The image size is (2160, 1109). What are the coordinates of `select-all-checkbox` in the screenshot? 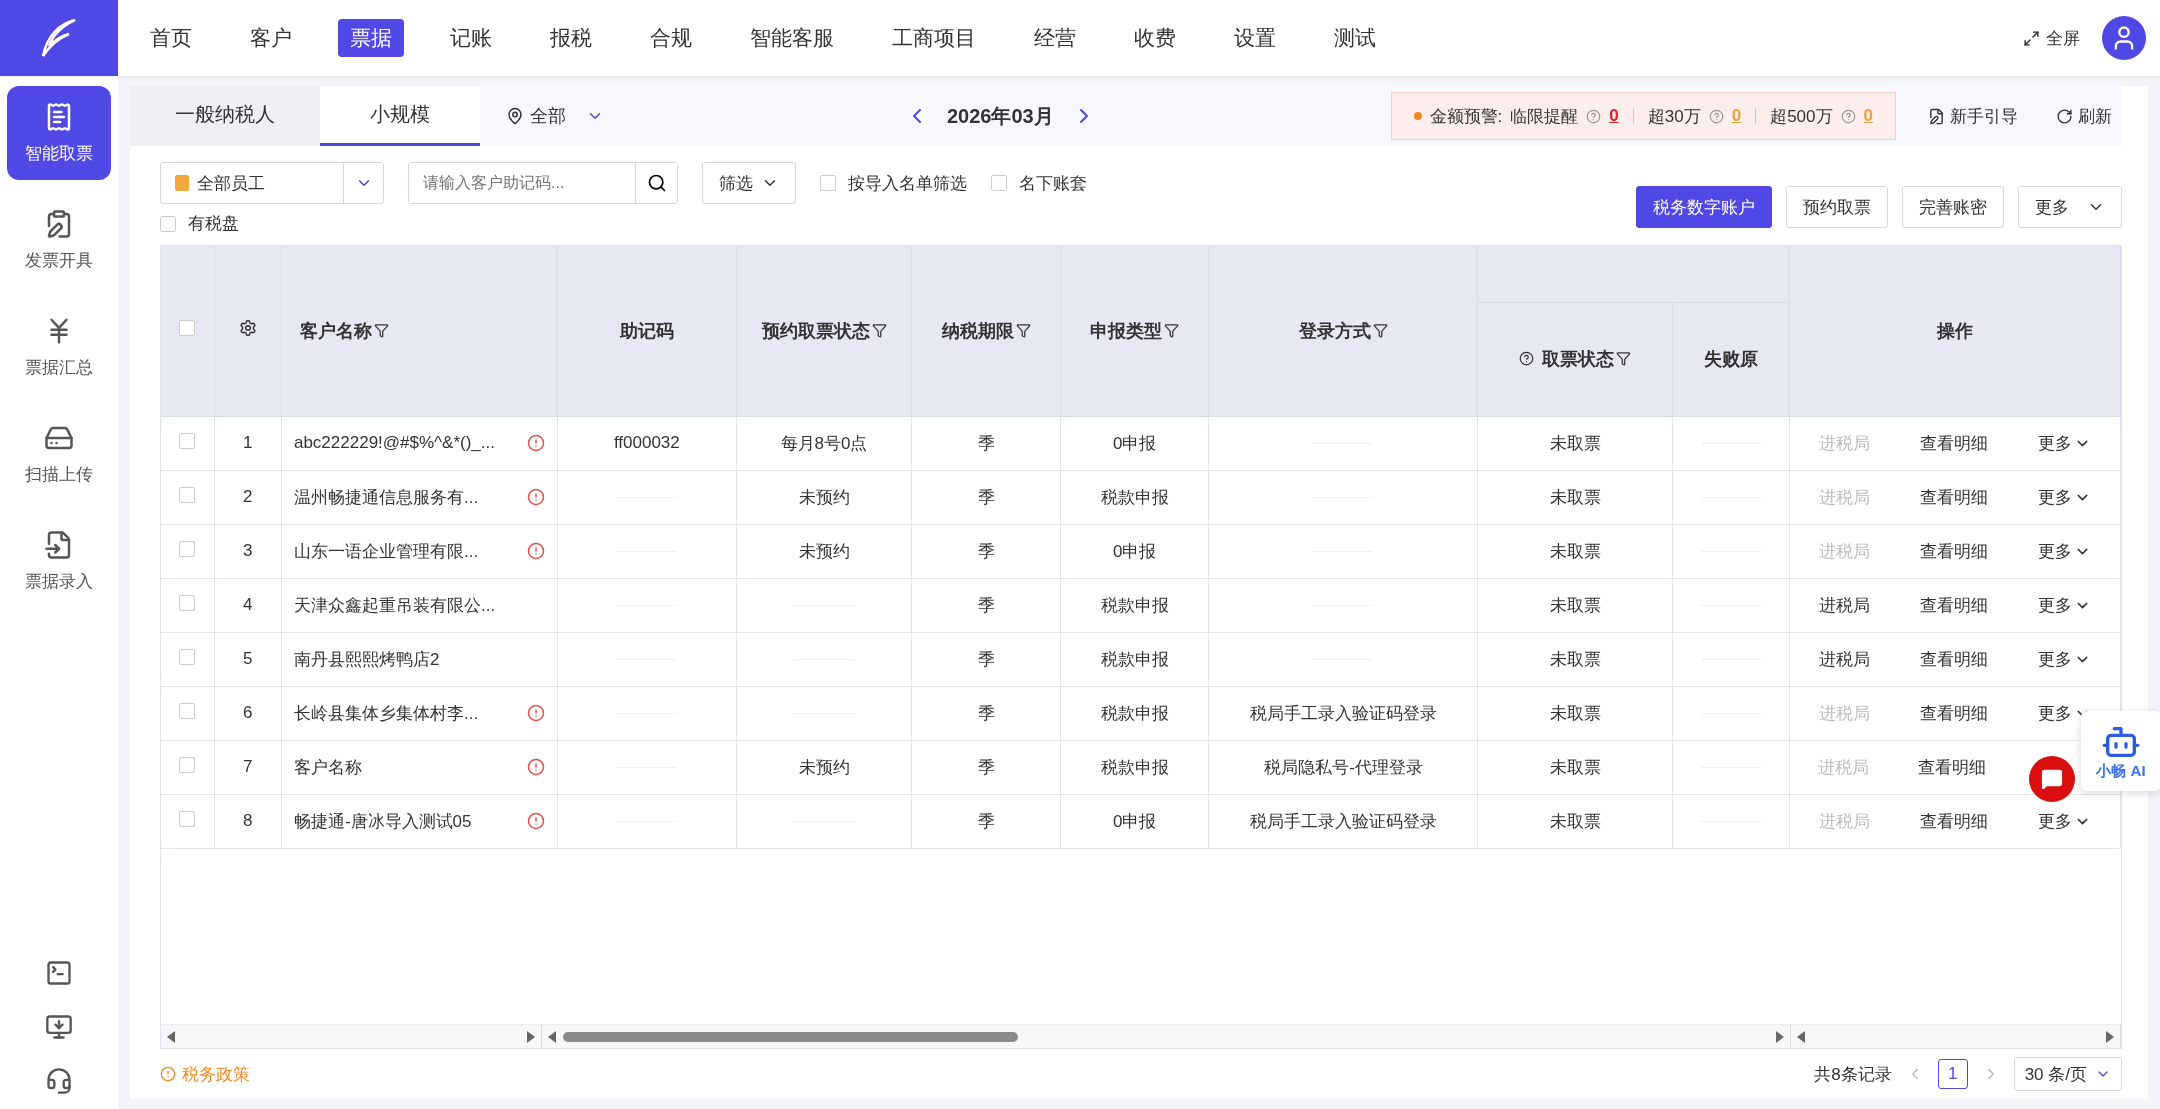 It's located at (187, 328).